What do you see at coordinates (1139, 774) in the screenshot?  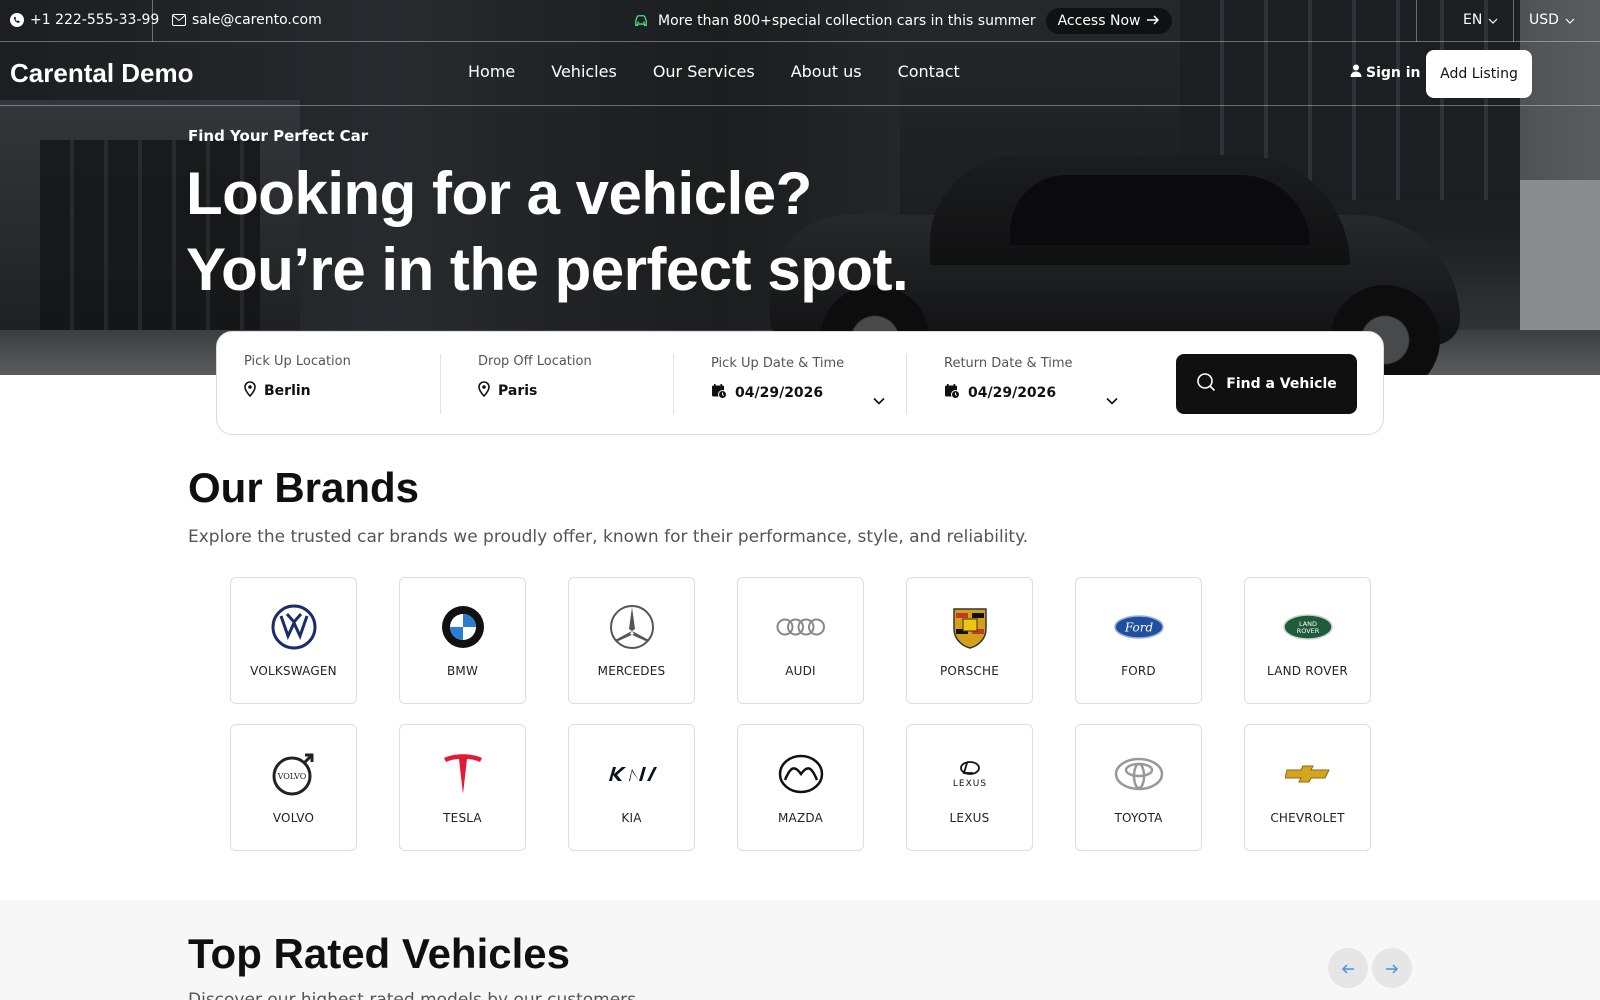 I see `toyota-logo-icon` at bounding box center [1139, 774].